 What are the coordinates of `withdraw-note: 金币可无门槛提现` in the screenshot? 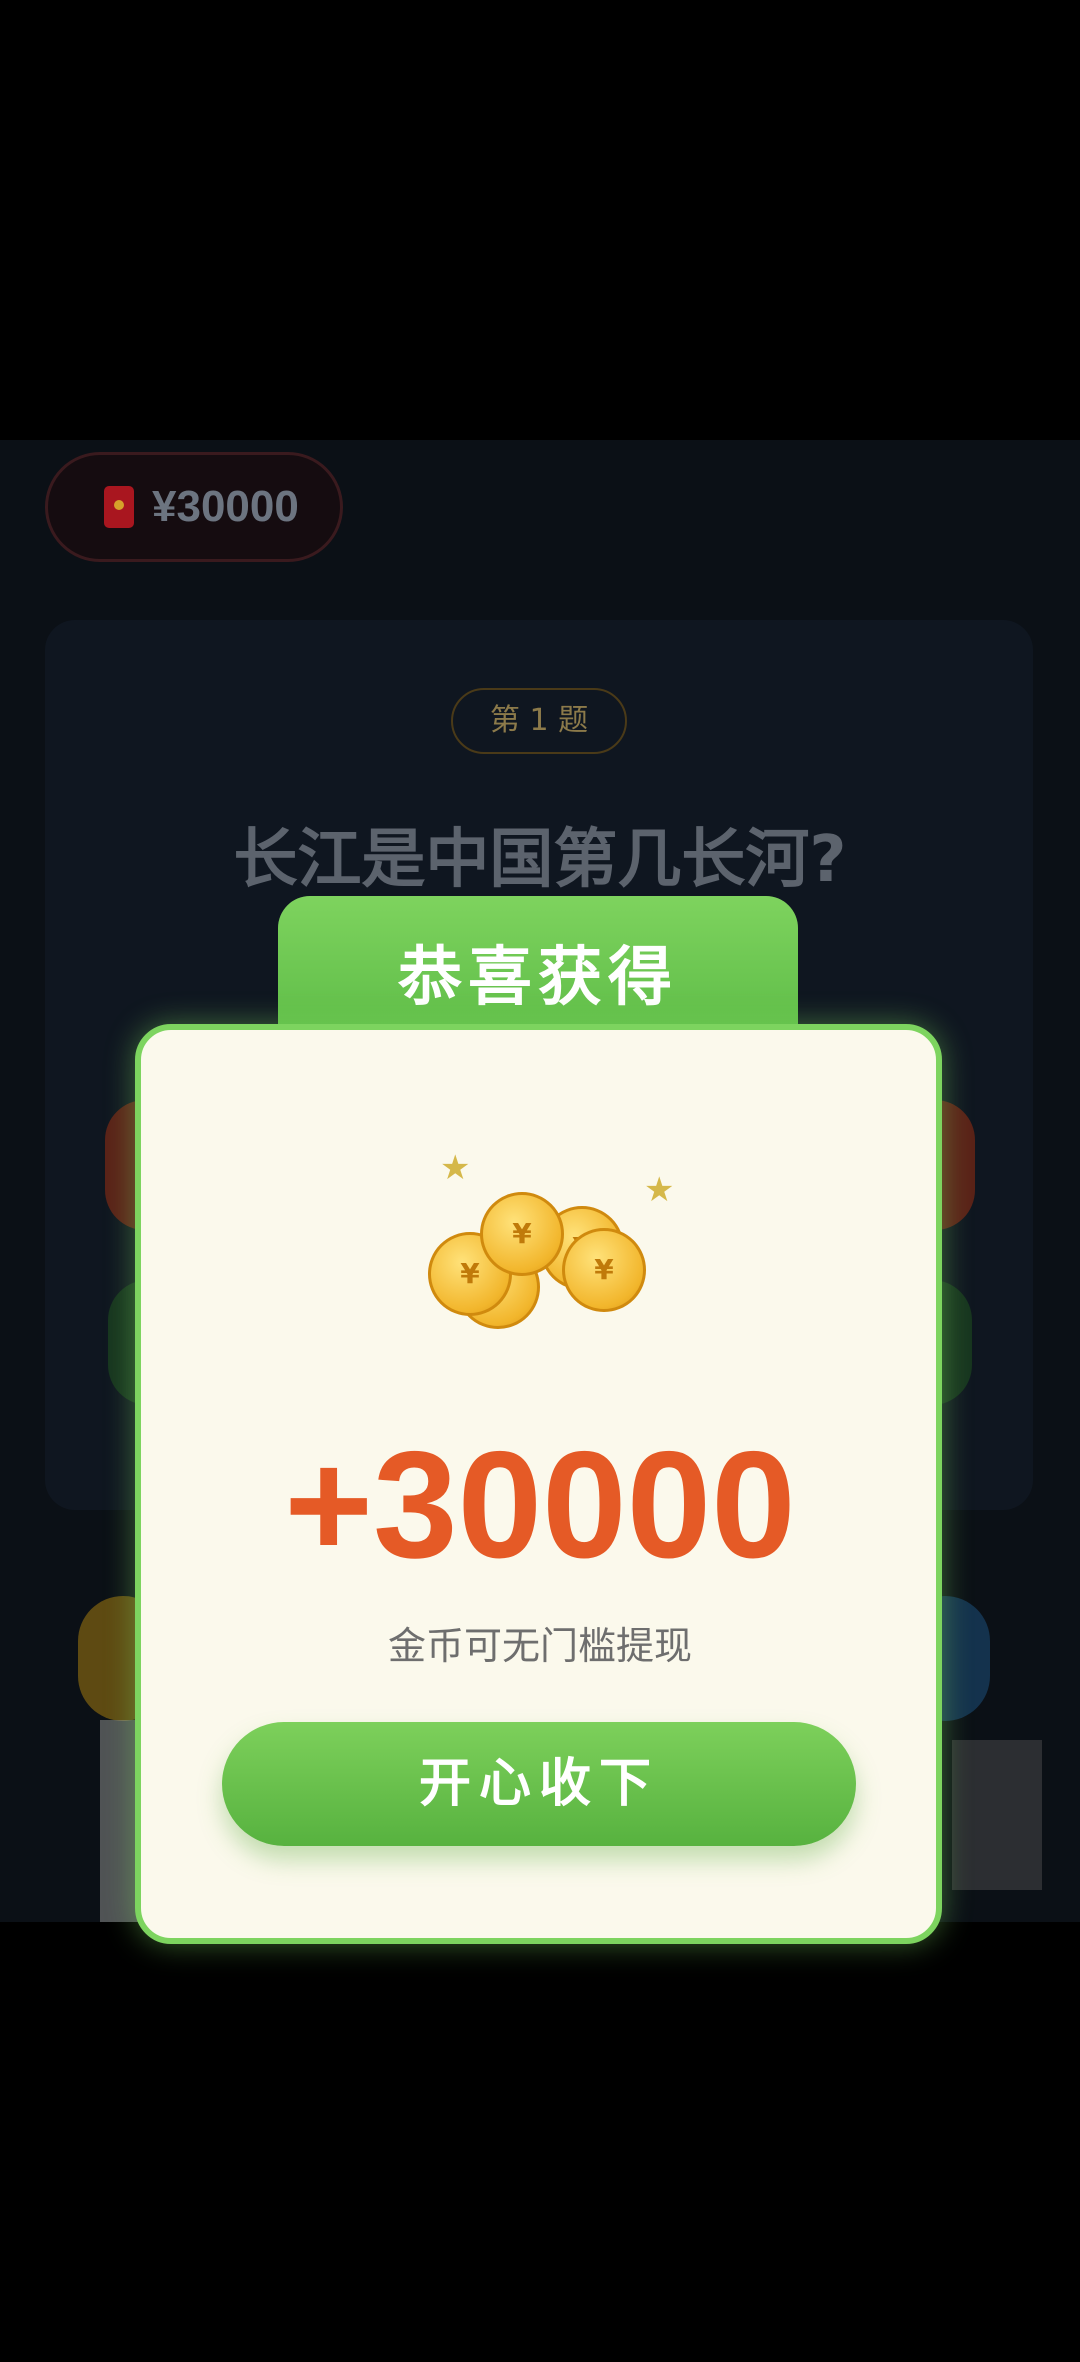 It's located at (539, 1646).